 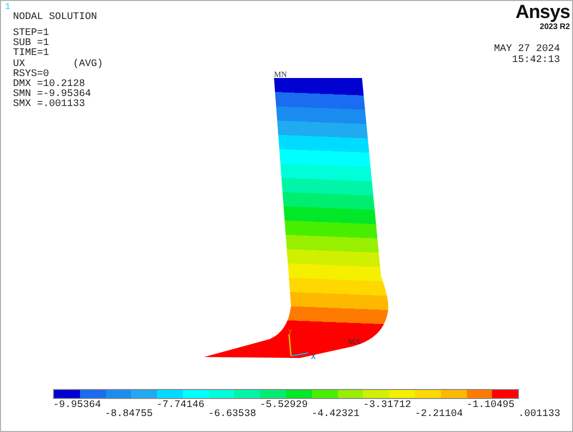 I want to click on solution-info-line: UX (AVG), so click(x=58, y=65).